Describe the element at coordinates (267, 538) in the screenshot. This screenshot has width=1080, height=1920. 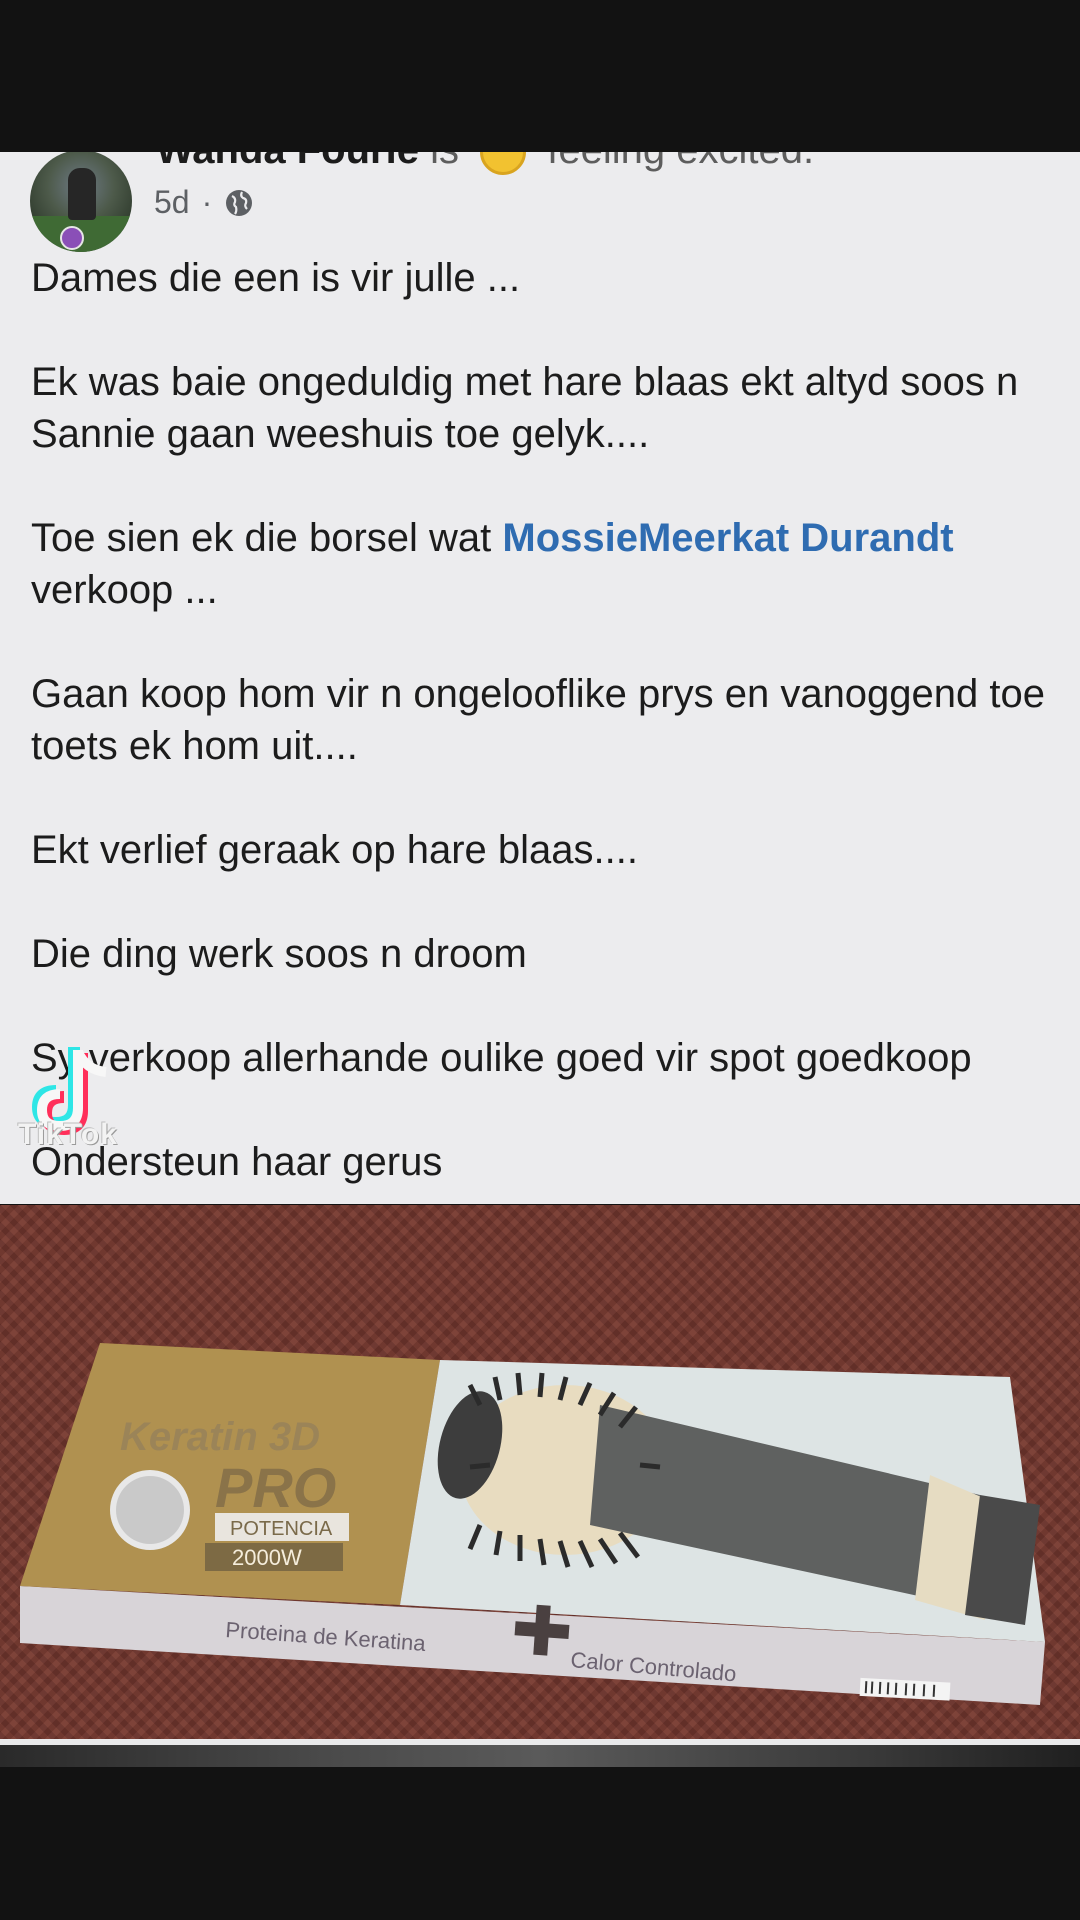
I see `paragraph-text: Toe sien ek die borsel wat` at that location.